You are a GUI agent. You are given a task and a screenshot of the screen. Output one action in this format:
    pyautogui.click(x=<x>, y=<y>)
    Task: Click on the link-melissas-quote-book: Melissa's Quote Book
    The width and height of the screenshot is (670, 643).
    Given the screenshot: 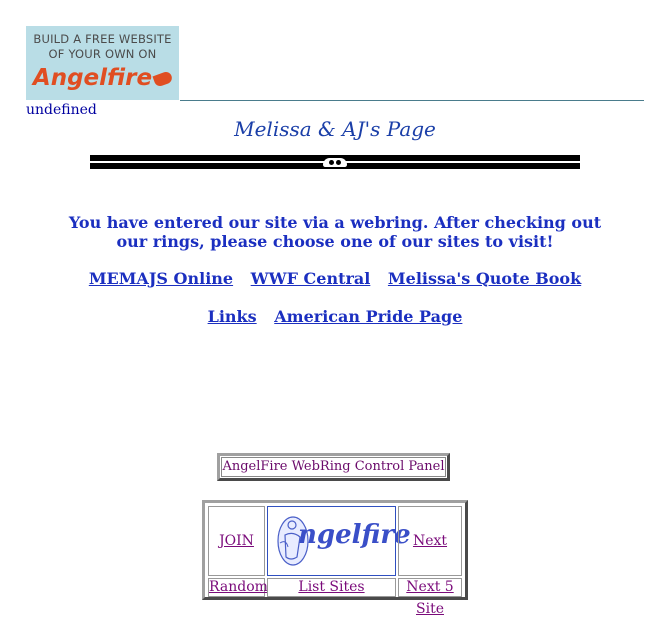 What is the action you would take?
    pyautogui.click(x=484, y=278)
    